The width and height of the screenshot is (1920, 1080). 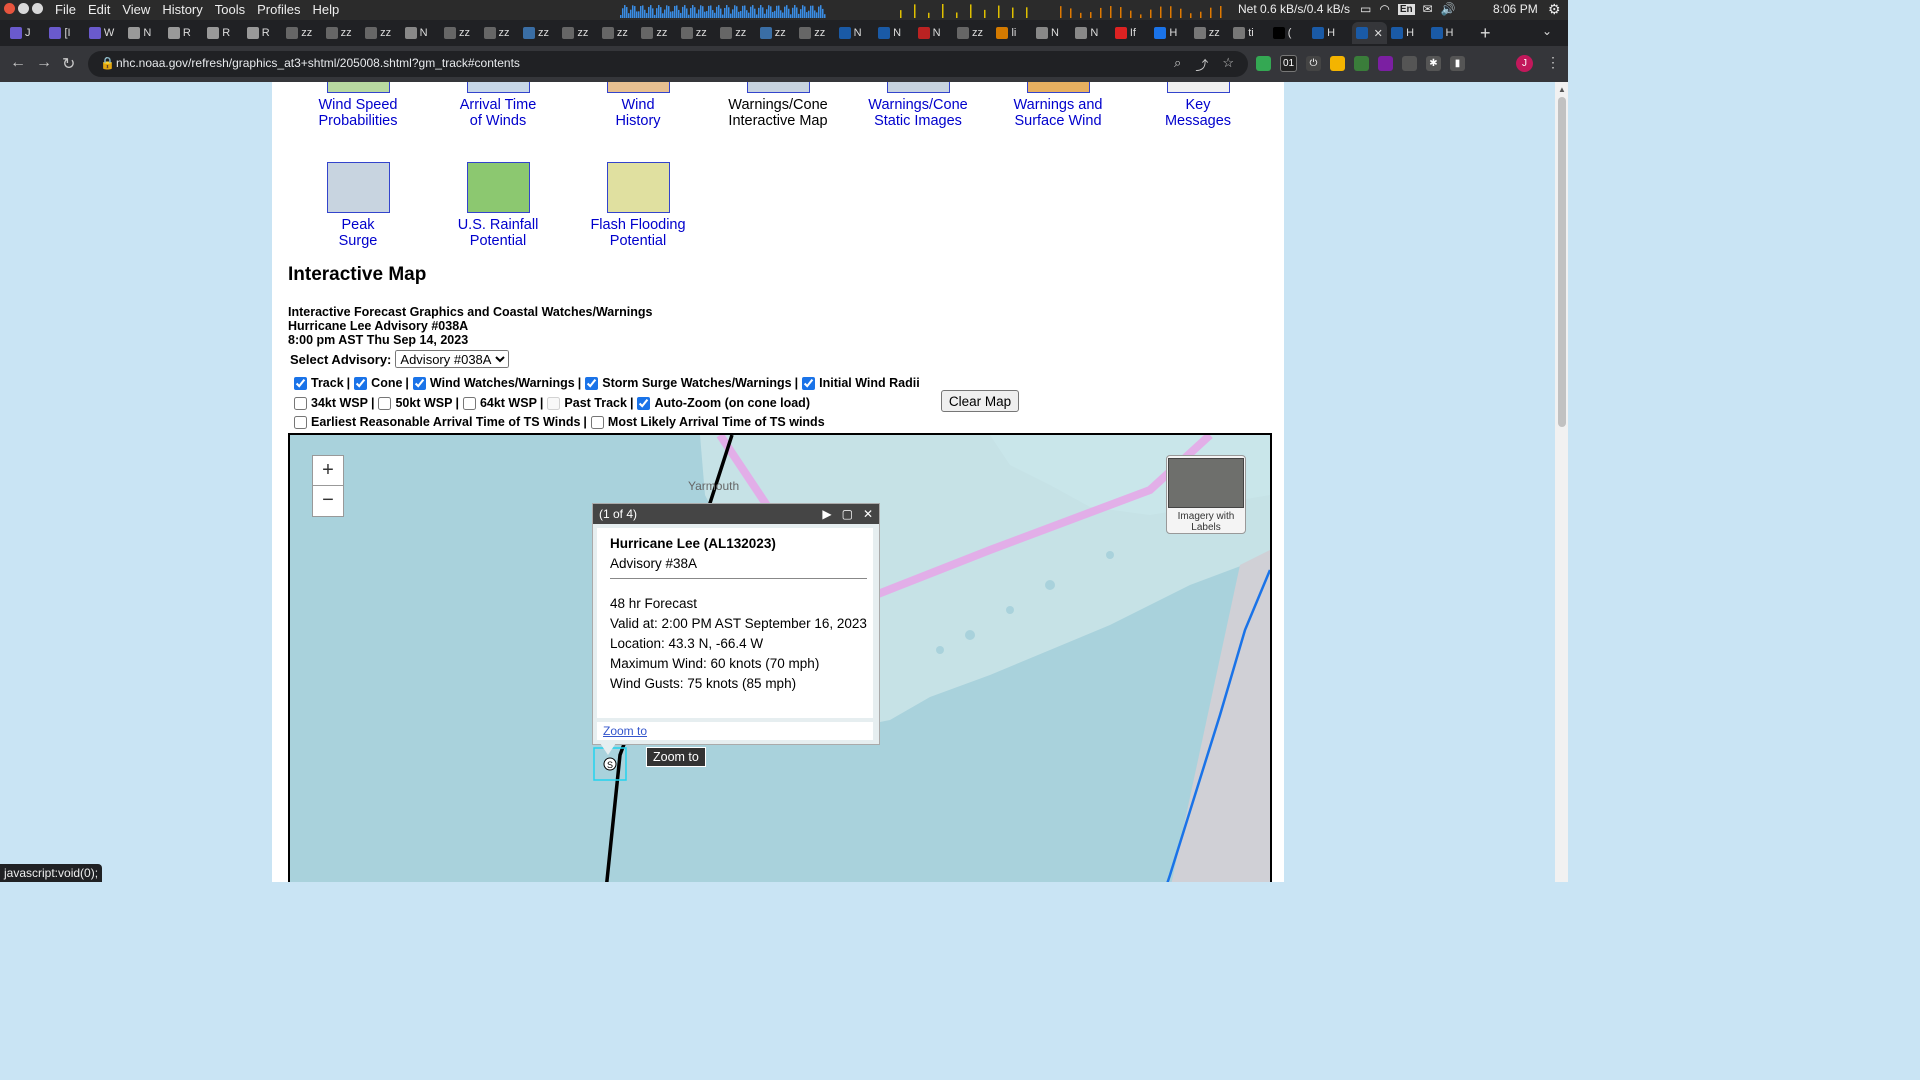 What do you see at coordinates (327, 383) in the screenshot?
I see `layer-checkbox-label: Track` at bounding box center [327, 383].